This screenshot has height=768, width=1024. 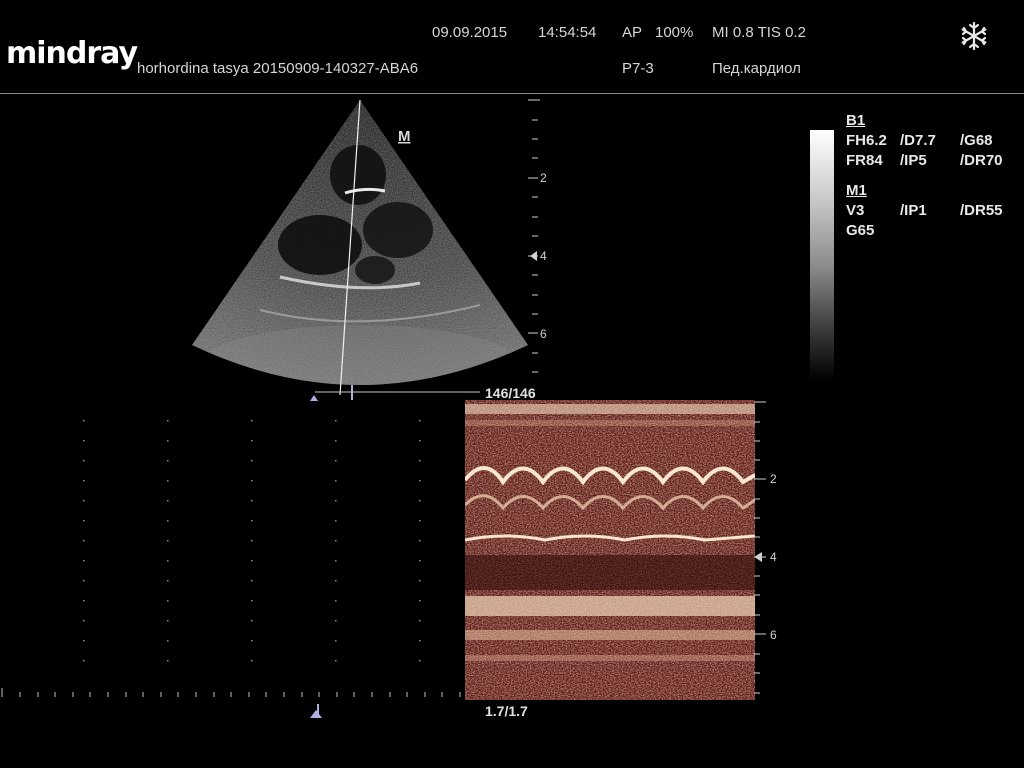 I want to click on param-m-g: G65, so click(x=860, y=230).